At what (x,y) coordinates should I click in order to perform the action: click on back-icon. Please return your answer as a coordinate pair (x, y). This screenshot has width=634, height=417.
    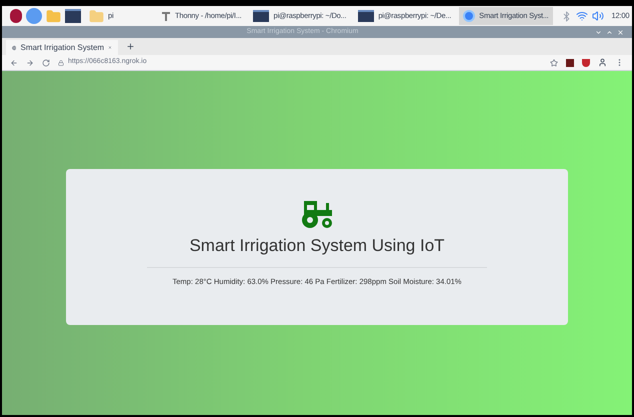
    Looking at the image, I should click on (14, 62).